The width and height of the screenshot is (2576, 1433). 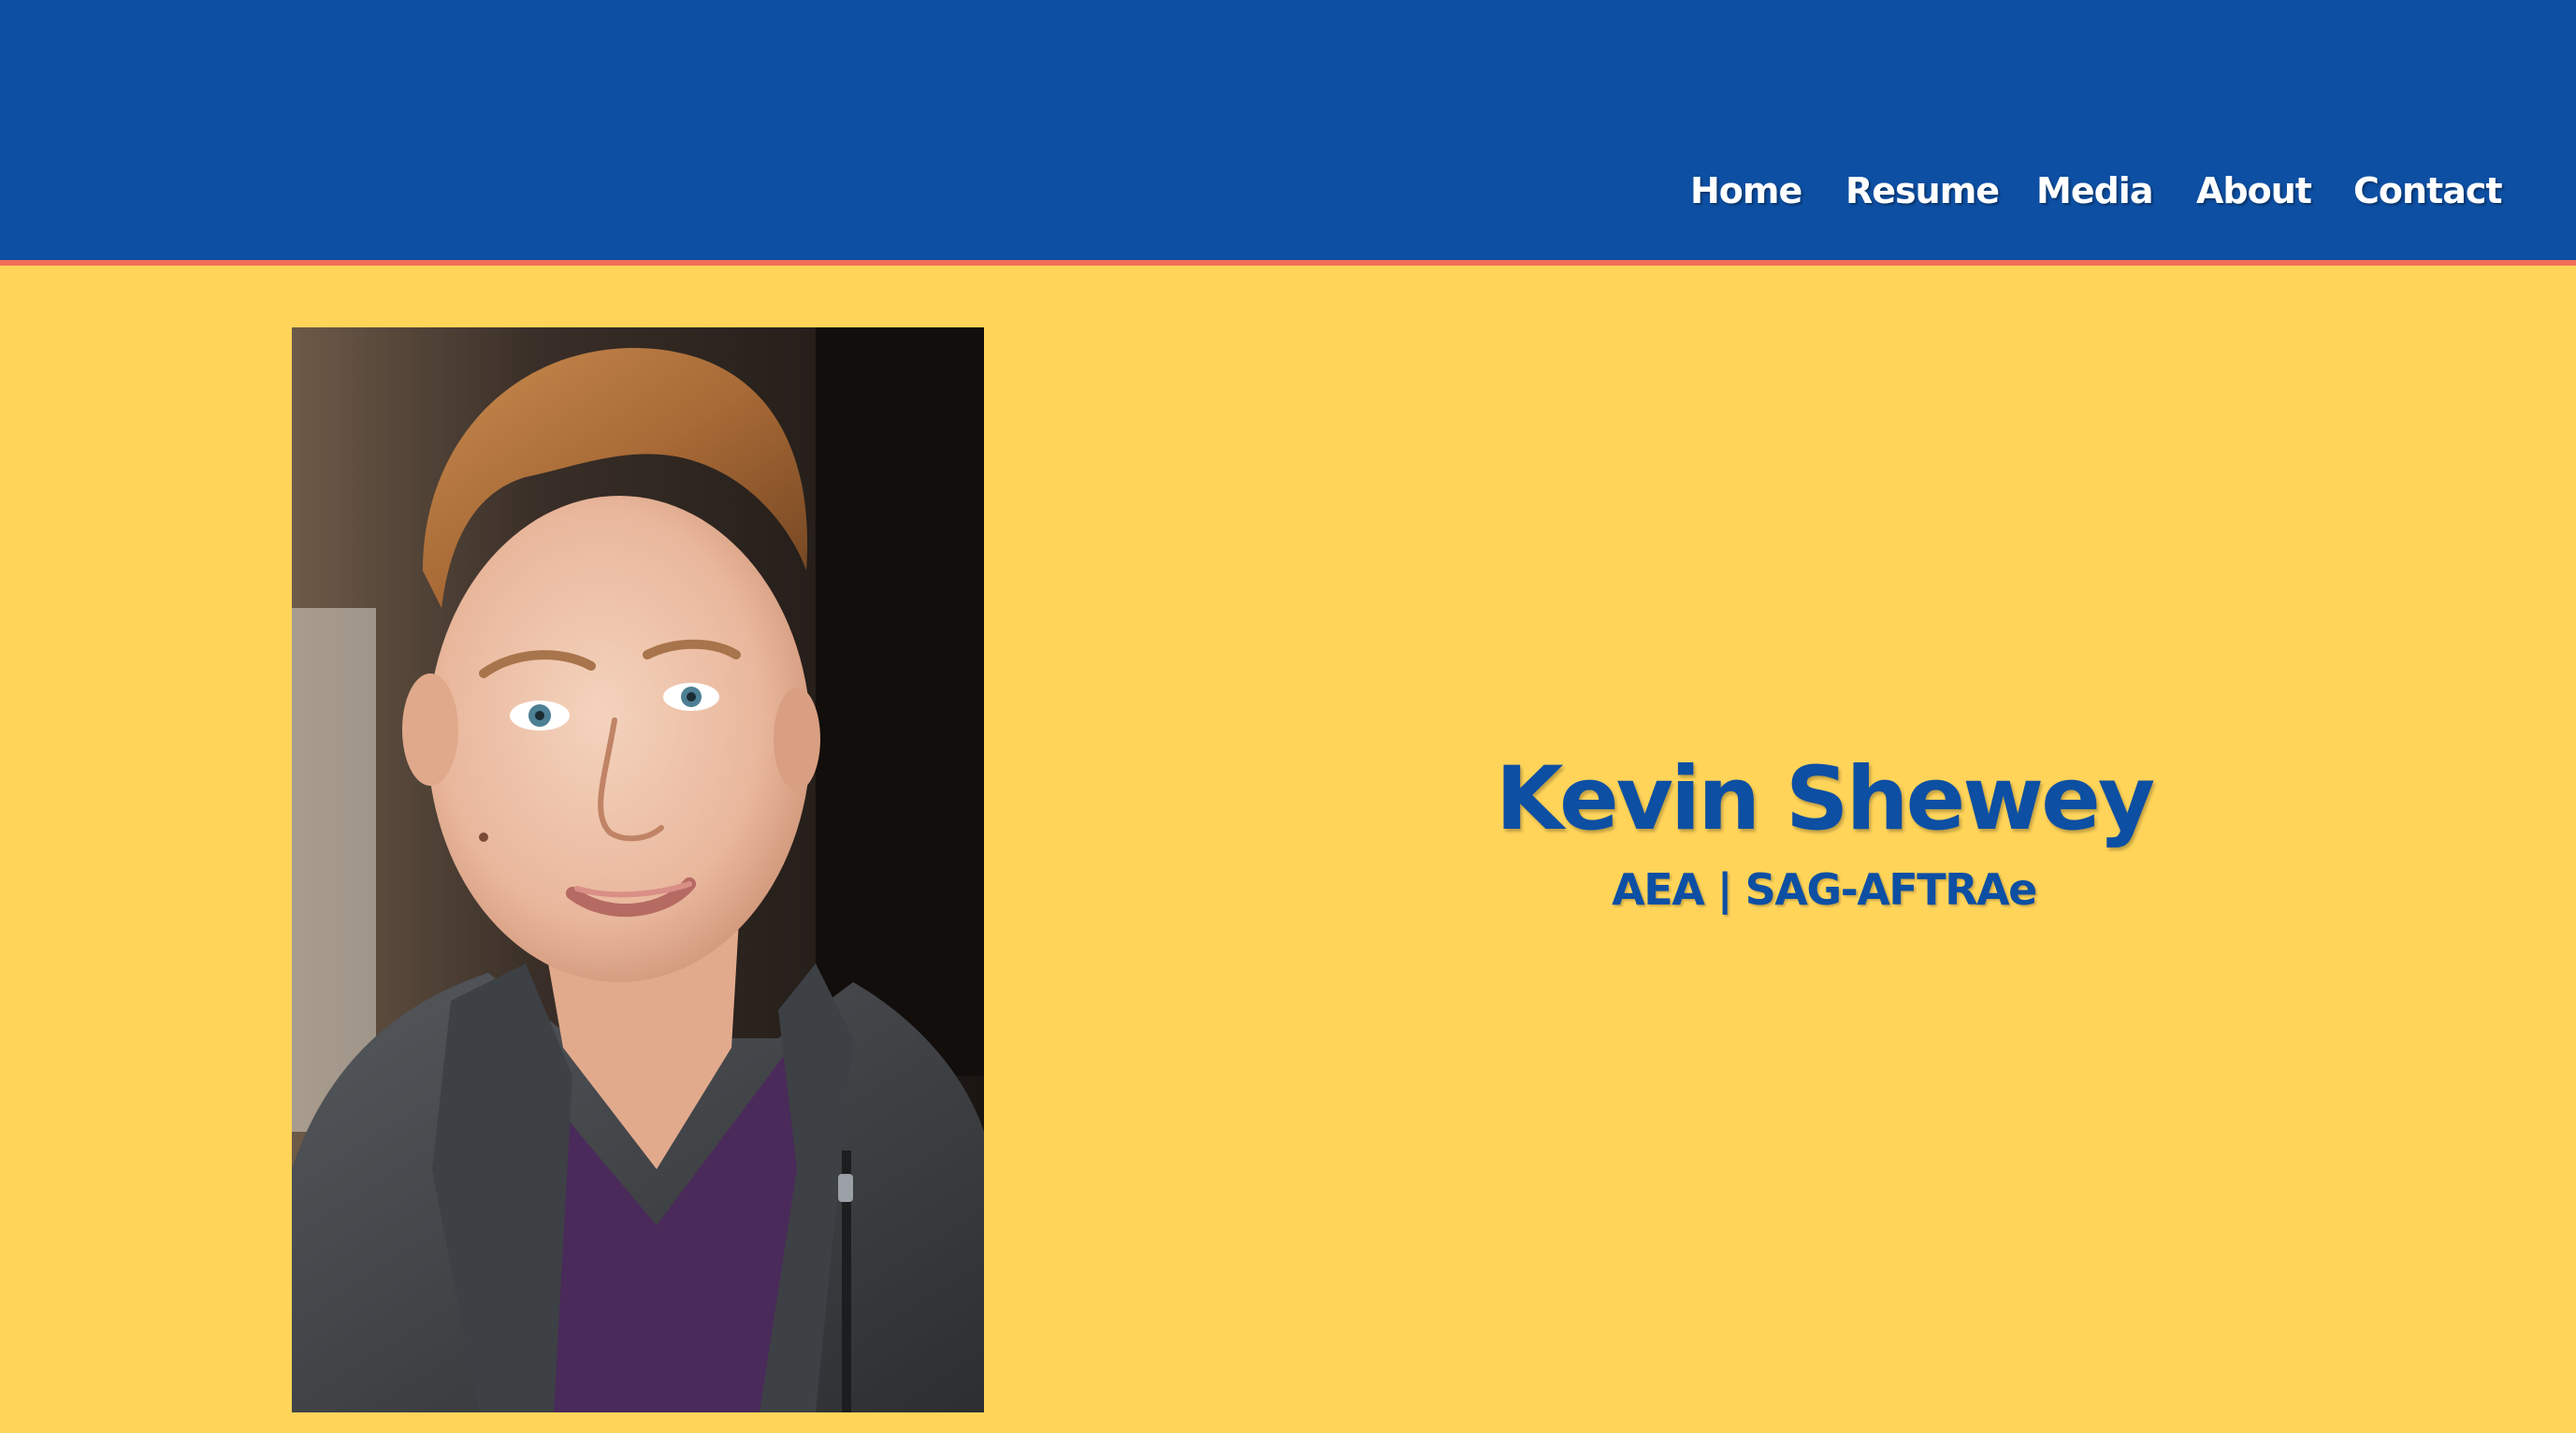 I want to click on header-accent-line, so click(x=1288, y=263).